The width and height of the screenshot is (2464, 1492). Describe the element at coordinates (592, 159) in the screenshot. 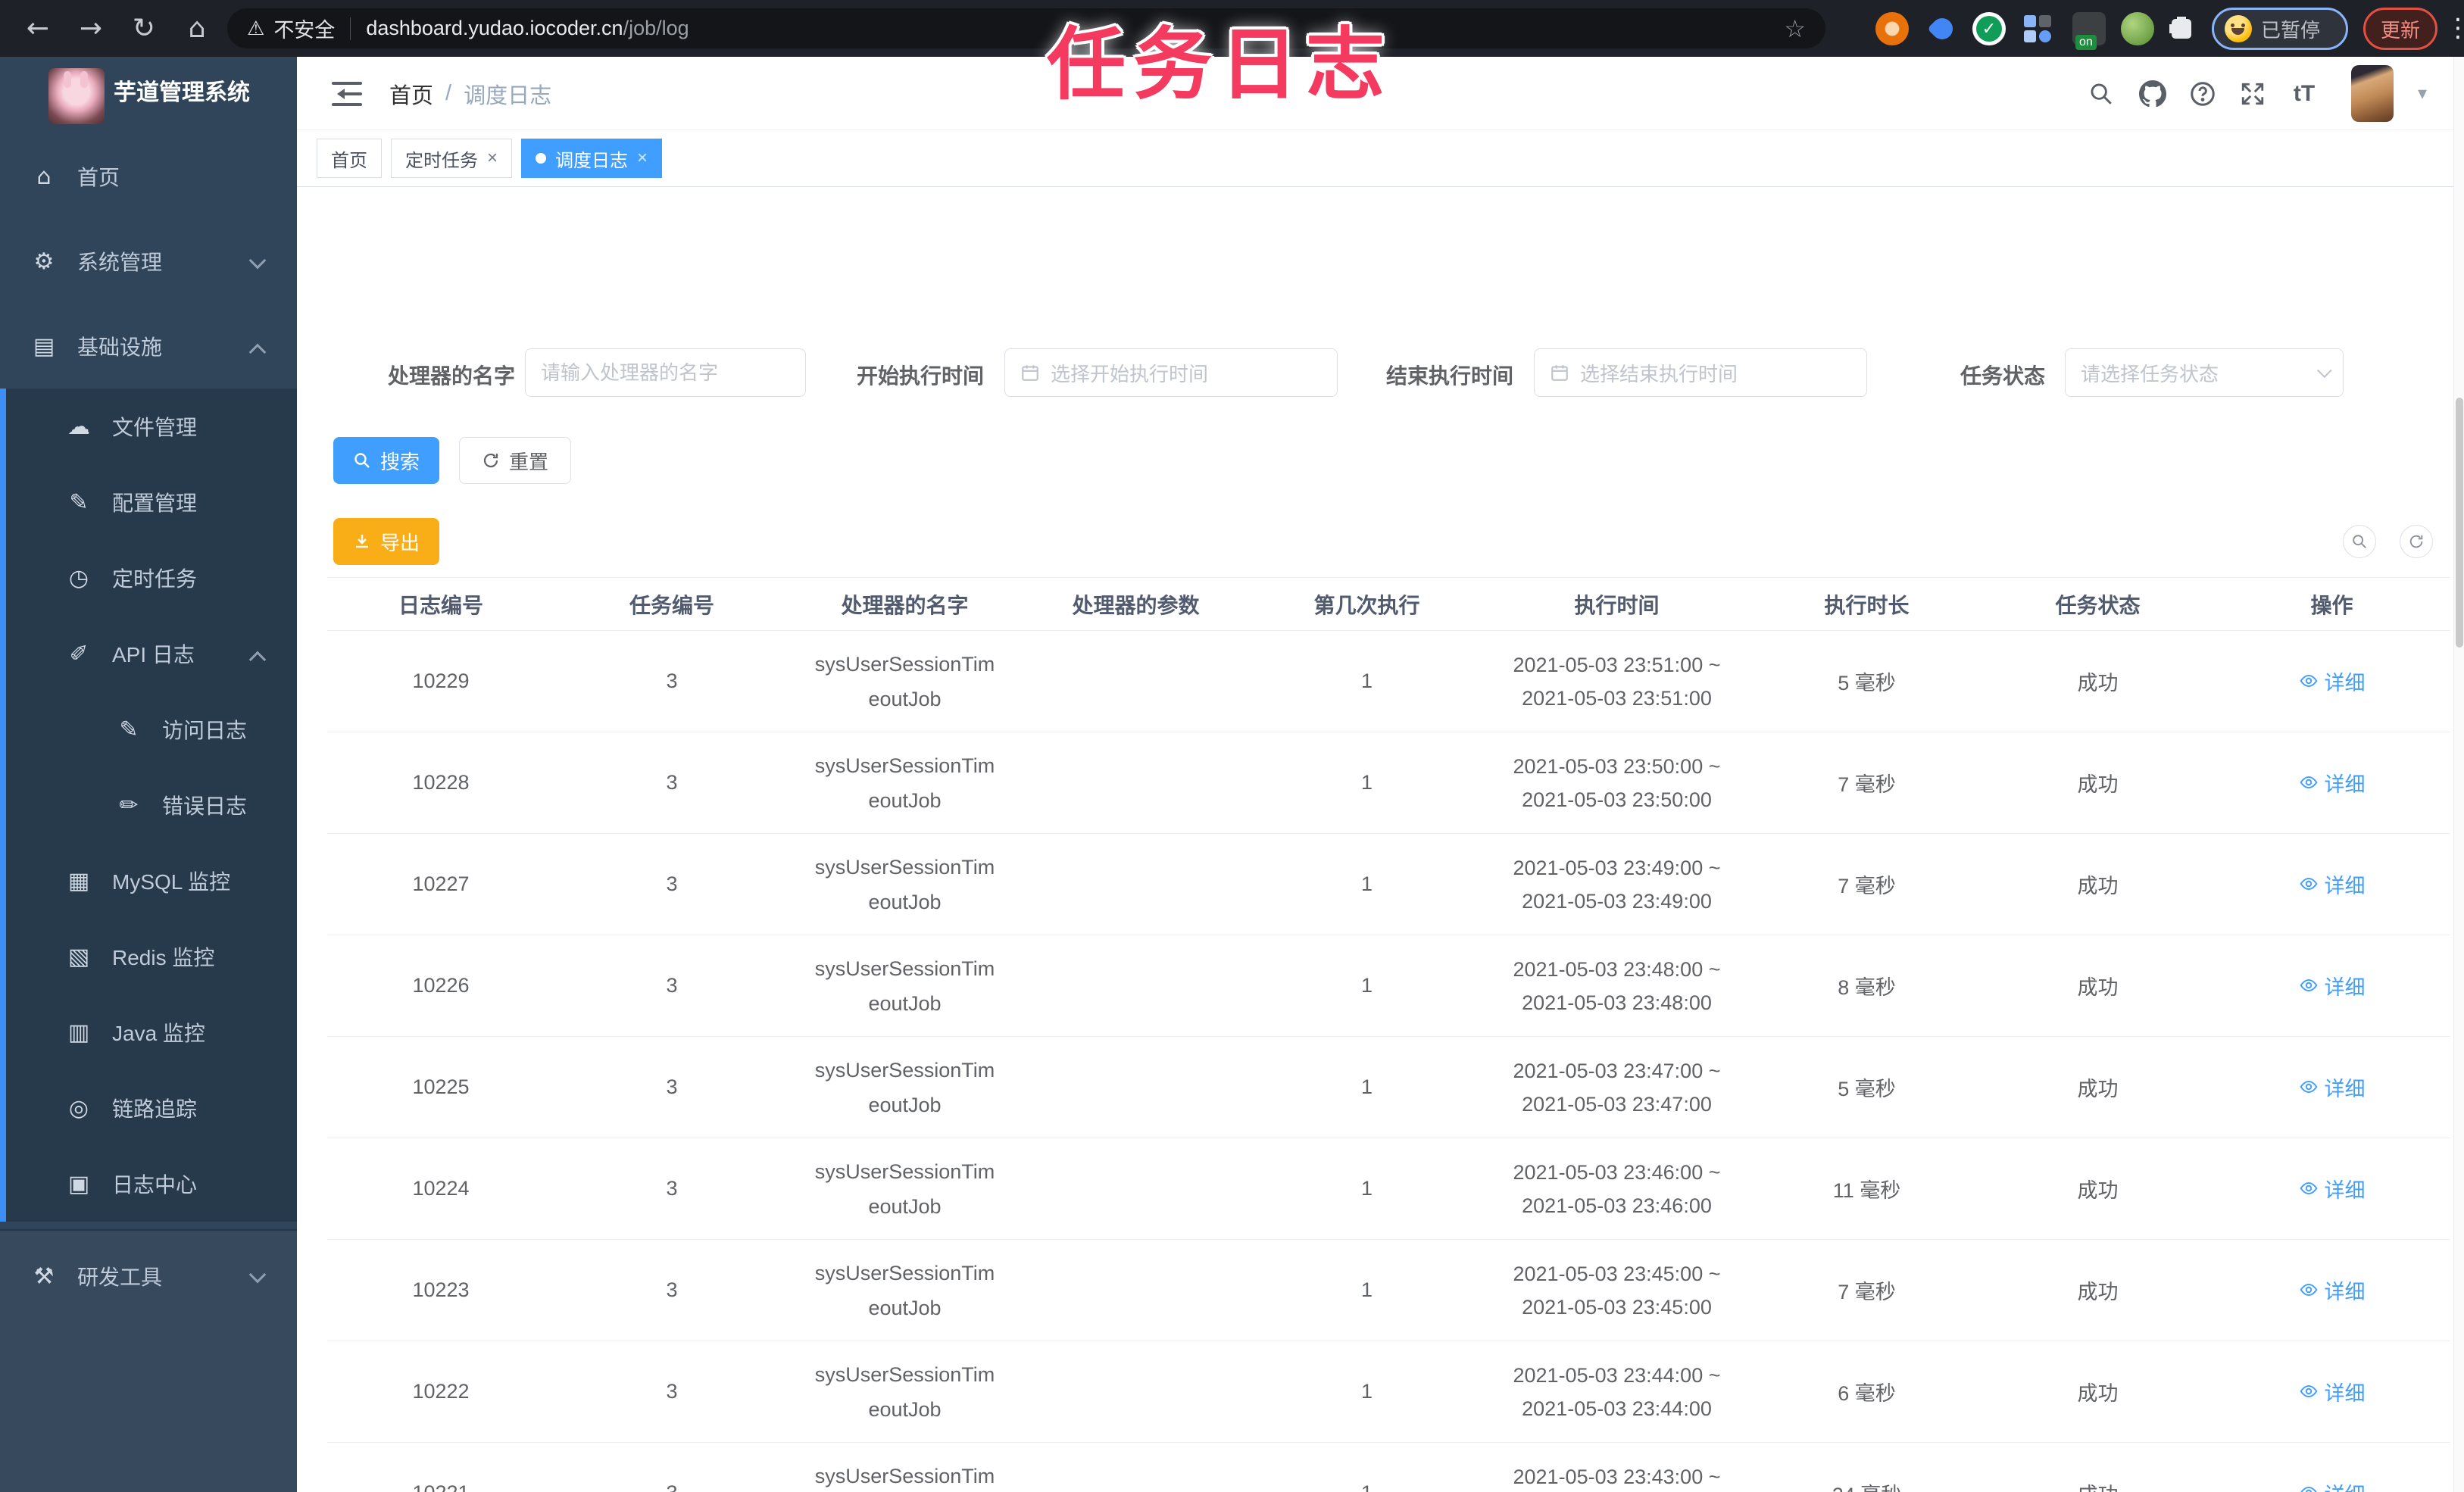

I see `tab-job-log-active: 调度日志` at that location.